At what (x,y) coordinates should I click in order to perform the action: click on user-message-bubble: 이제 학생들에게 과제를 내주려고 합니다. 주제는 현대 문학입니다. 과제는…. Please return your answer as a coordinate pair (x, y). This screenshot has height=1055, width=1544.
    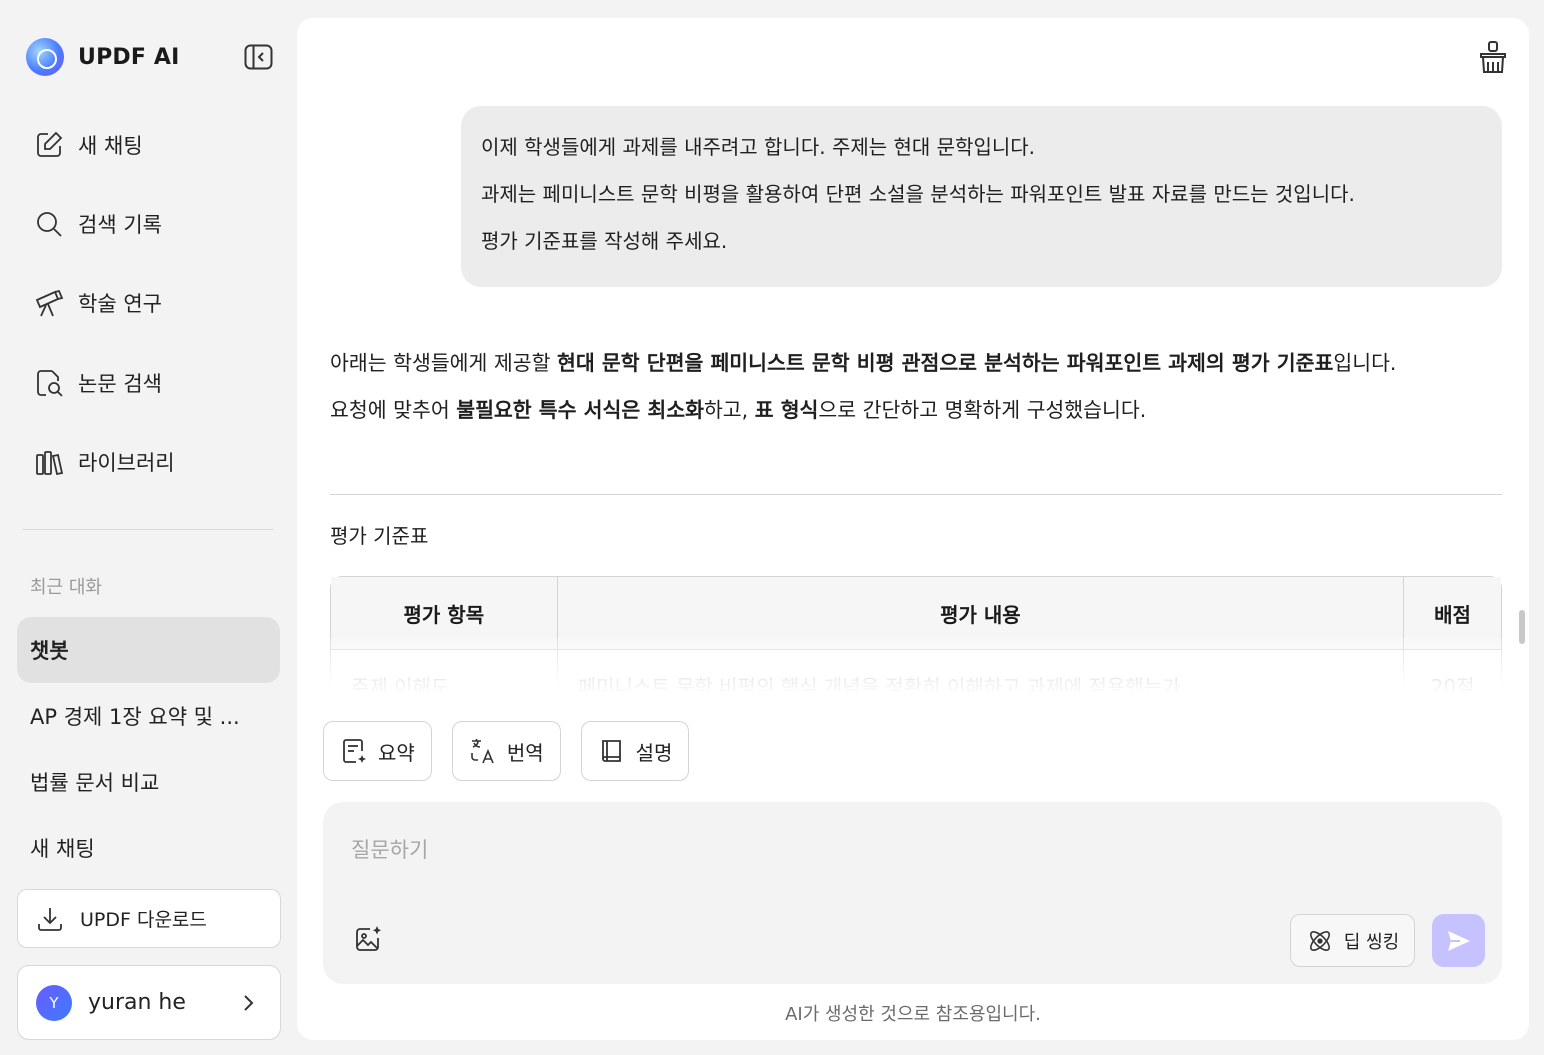
    Looking at the image, I should click on (981, 196).